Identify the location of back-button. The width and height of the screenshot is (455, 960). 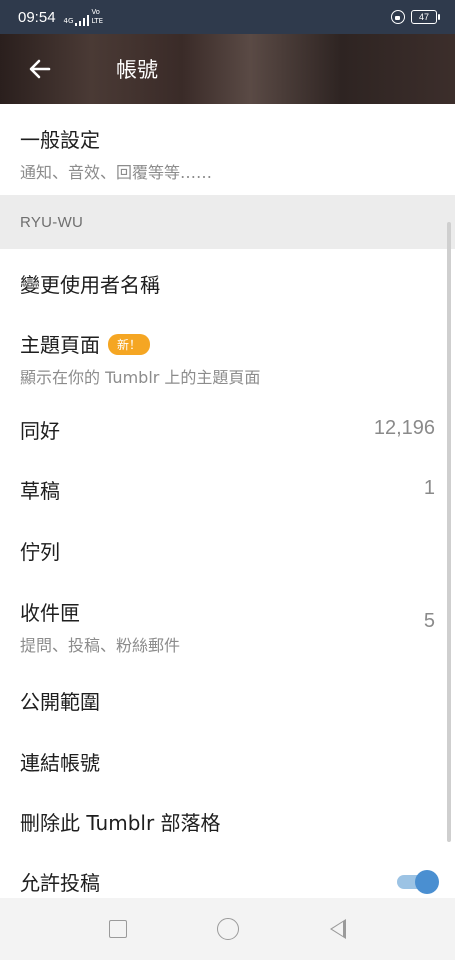
(40, 69).